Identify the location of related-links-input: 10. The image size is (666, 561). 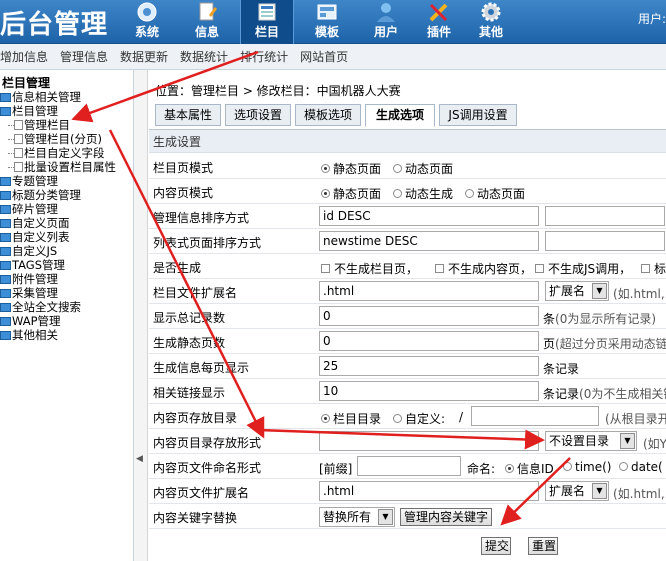
(429, 391).